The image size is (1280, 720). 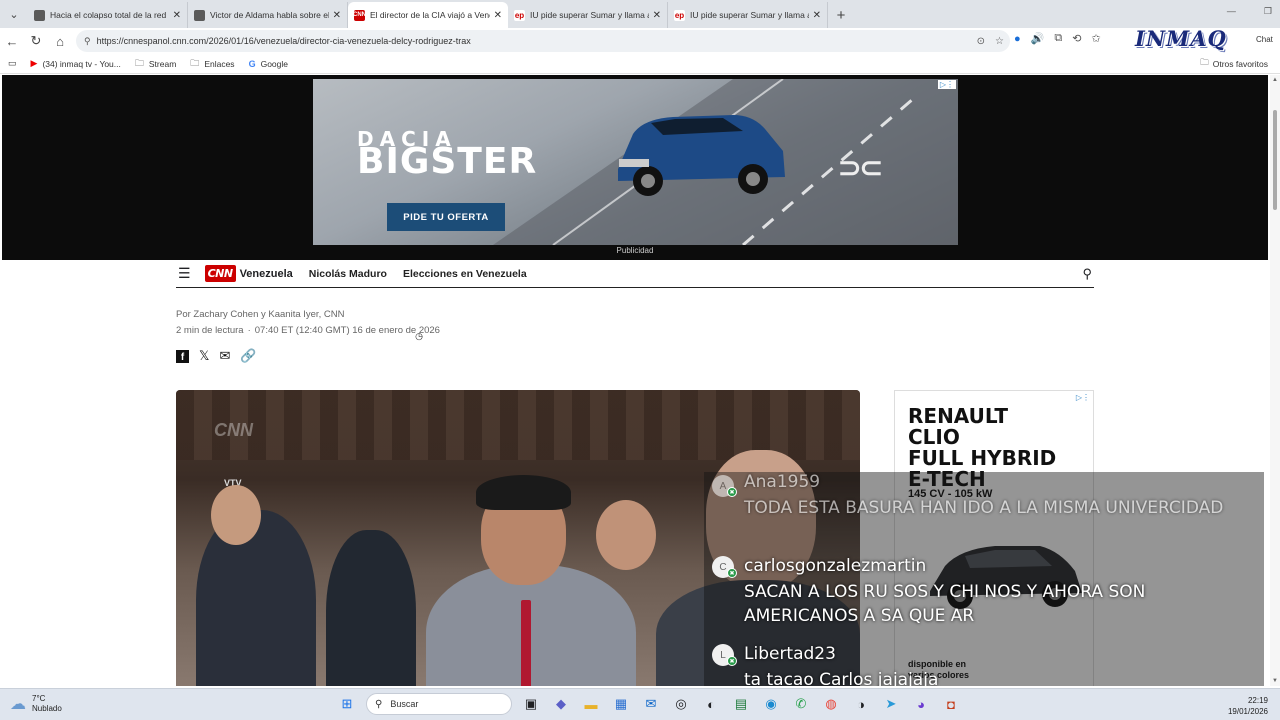 What do you see at coordinates (36, 41) in the screenshot?
I see `reload-button: ↻` at bounding box center [36, 41].